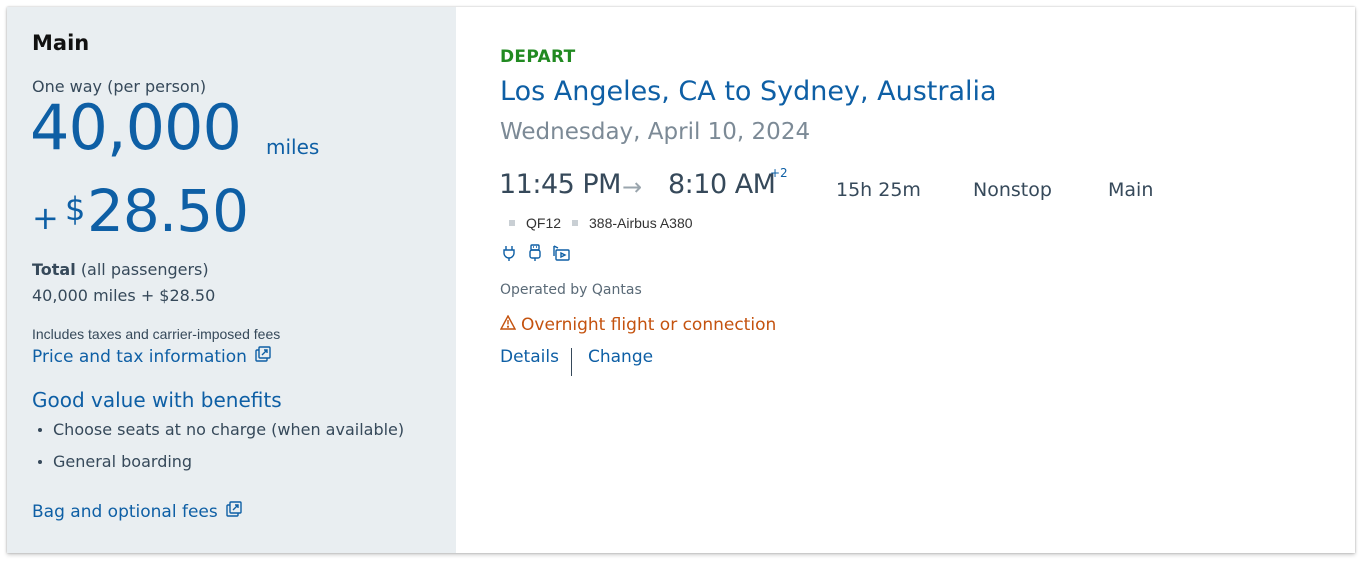 The height and width of the screenshot is (563, 1360). What do you see at coordinates (508, 324) in the screenshot?
I see `warning-icon` at bounding box center [508, 324].